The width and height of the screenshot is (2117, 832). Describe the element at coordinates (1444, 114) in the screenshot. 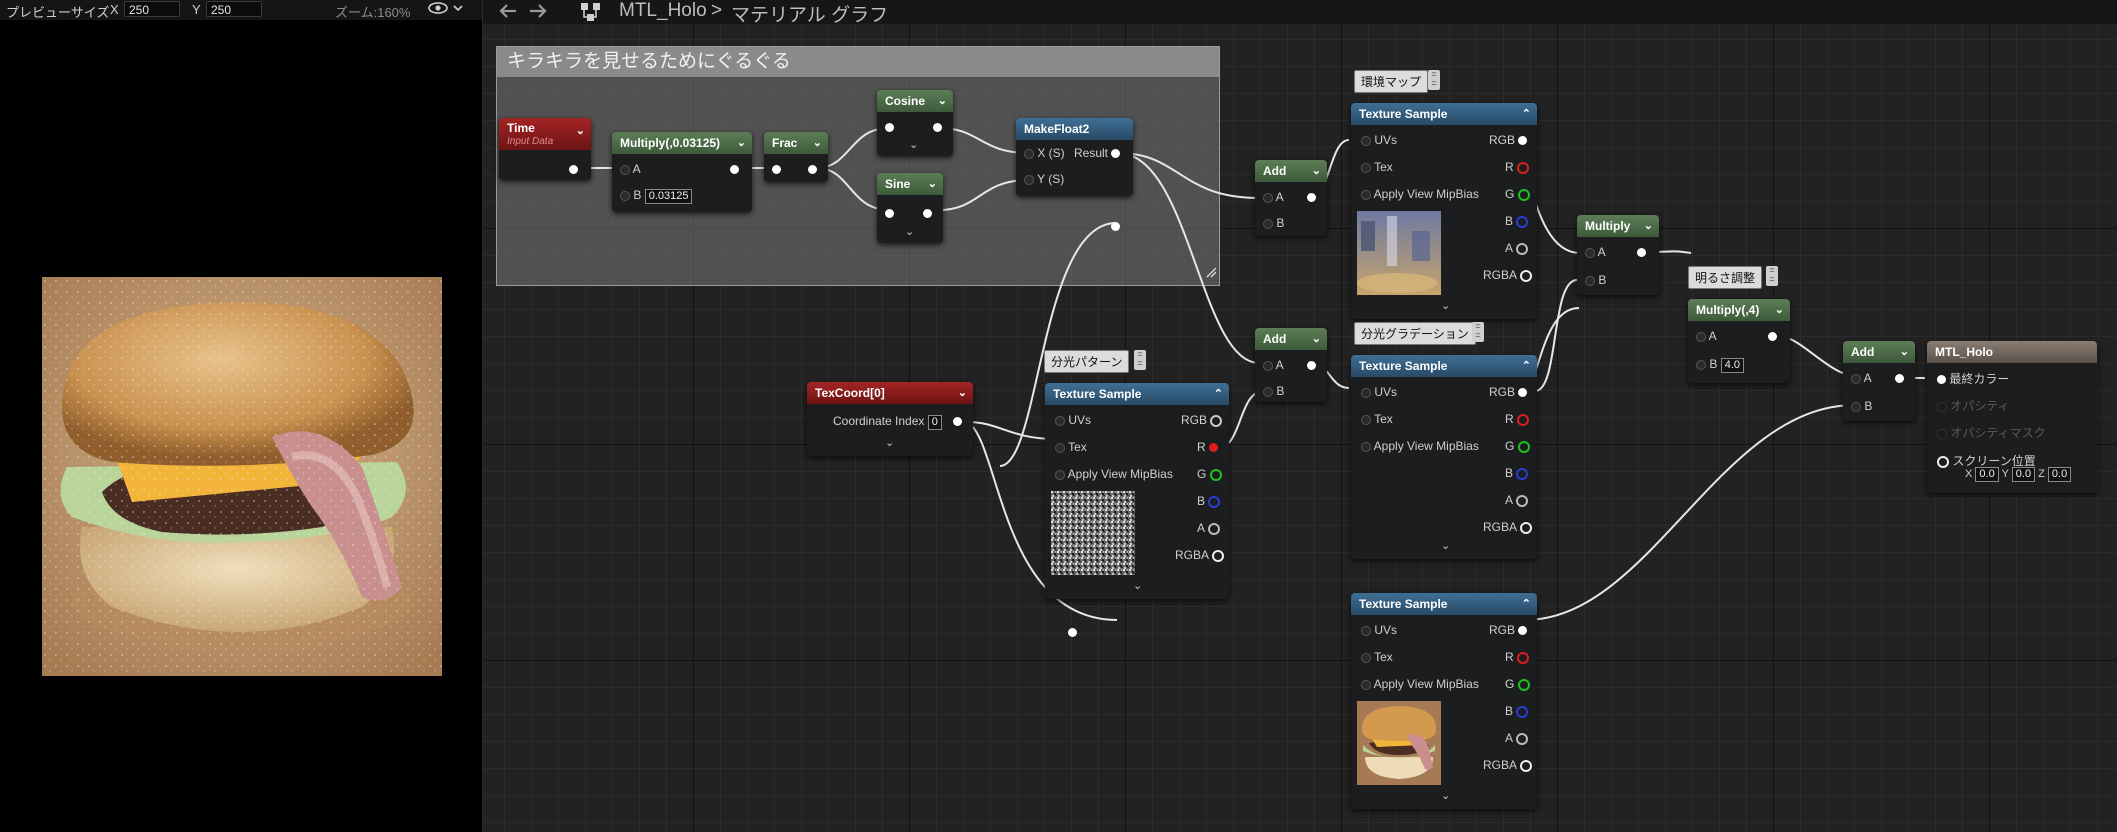

I see `node-ts-env-header: Texture Sample ⌃` at that location.